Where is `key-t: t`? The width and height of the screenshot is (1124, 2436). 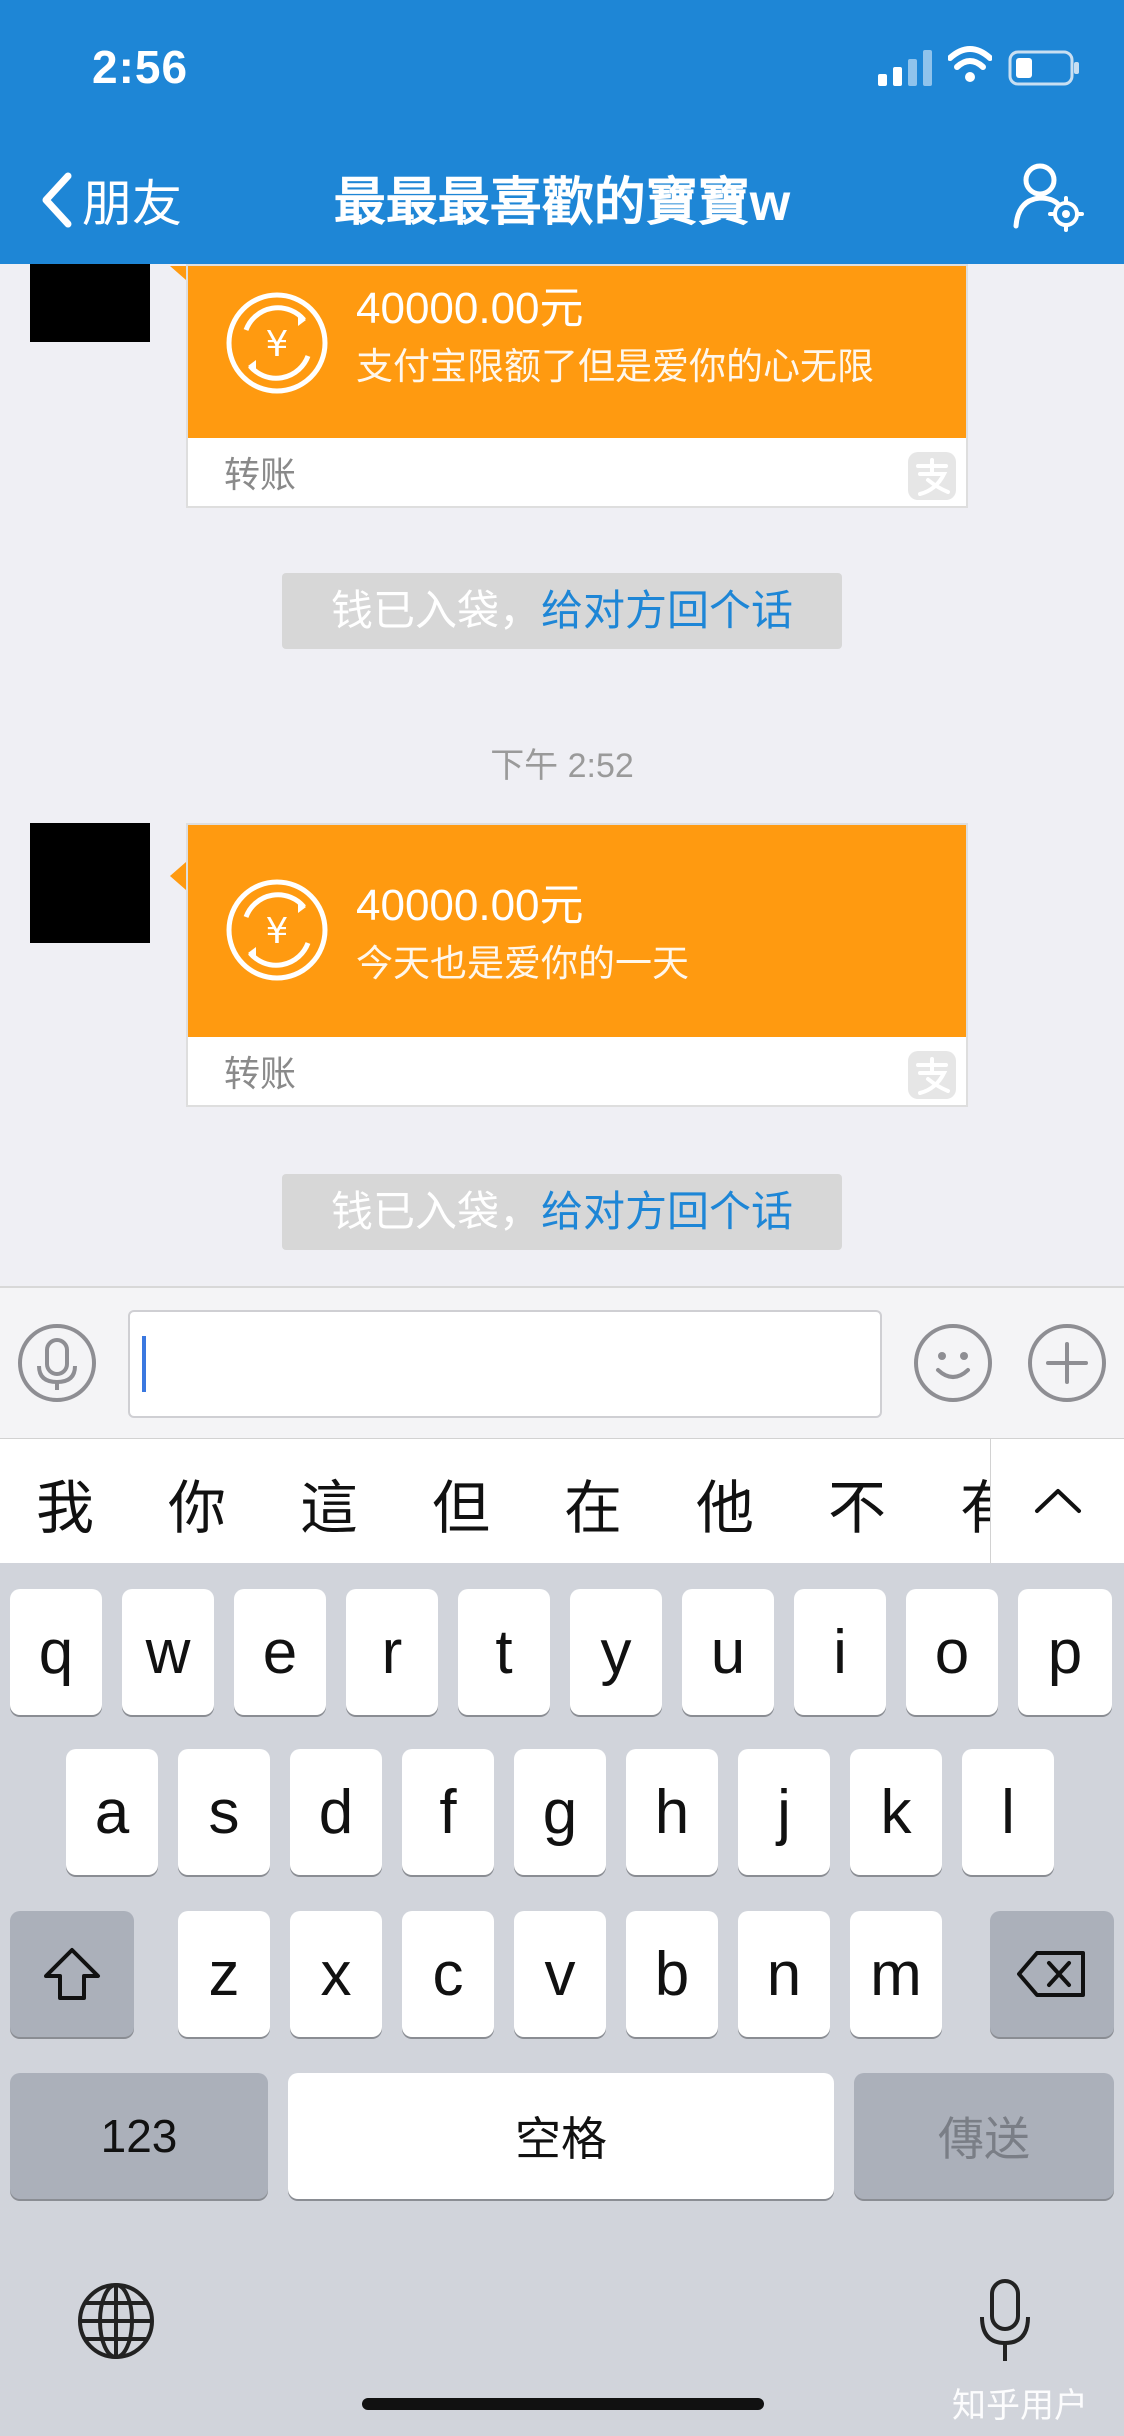 key-t: t is located at coordinates (504, 1652).